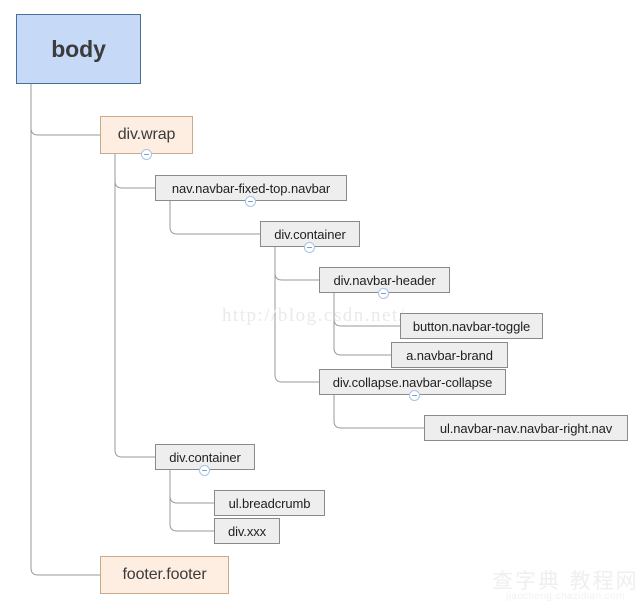  I want to click on tree-node-label: ul.navbar-nav.navbar-right.nav, so click(526, 428).